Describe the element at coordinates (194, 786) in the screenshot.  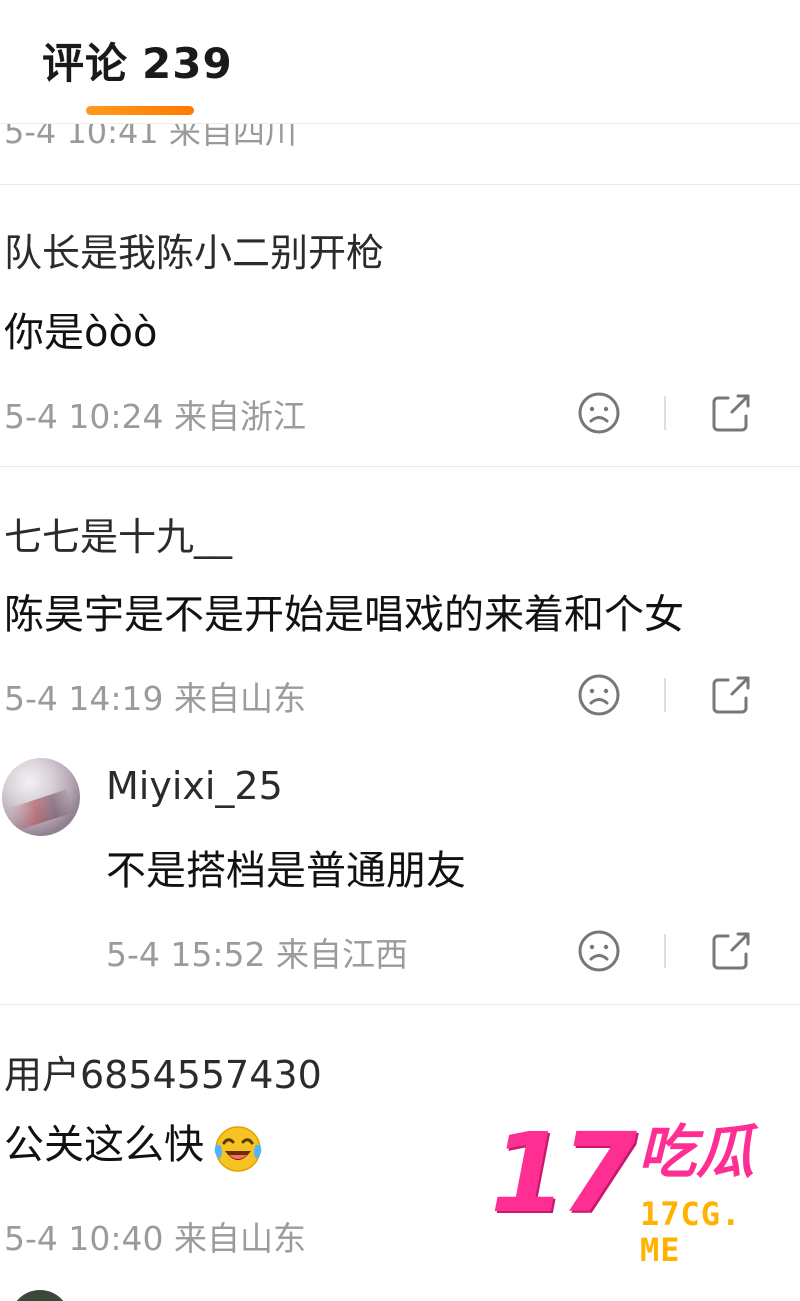
I see `reply-username: Miyixi_25` at that location.